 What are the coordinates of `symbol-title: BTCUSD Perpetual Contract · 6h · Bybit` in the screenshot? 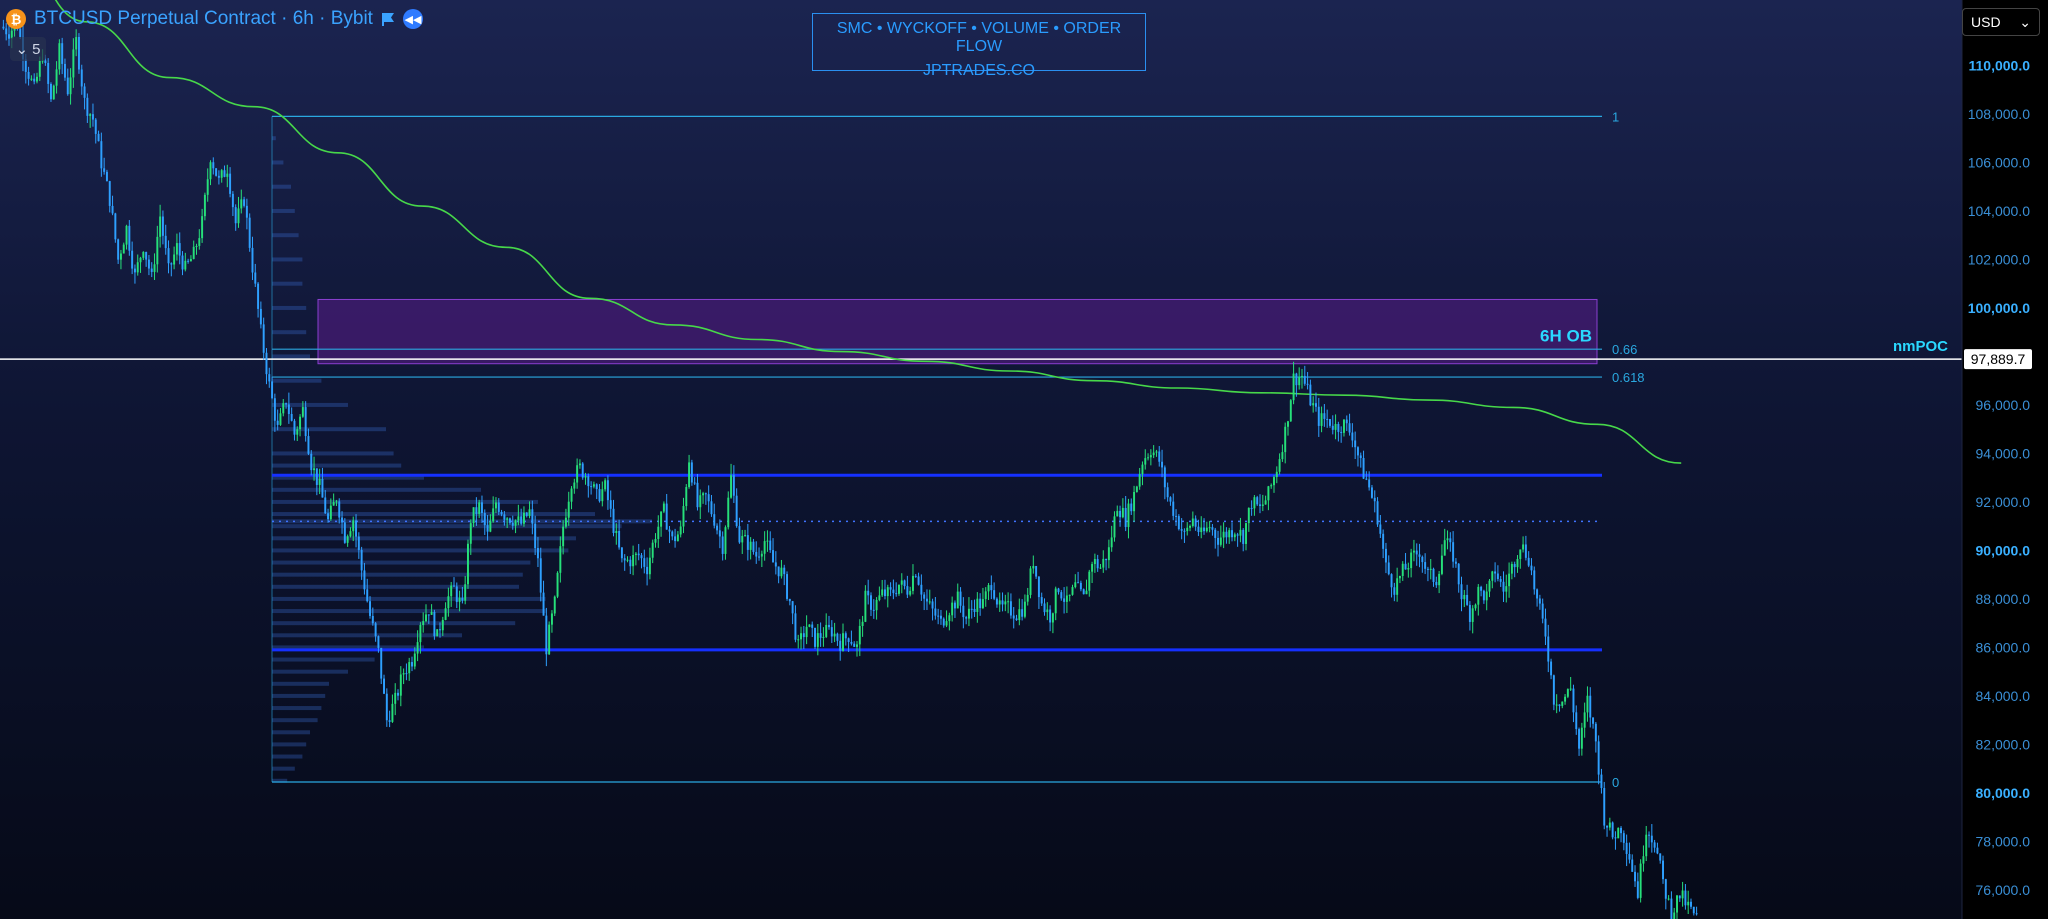 It's located at (203, 19).